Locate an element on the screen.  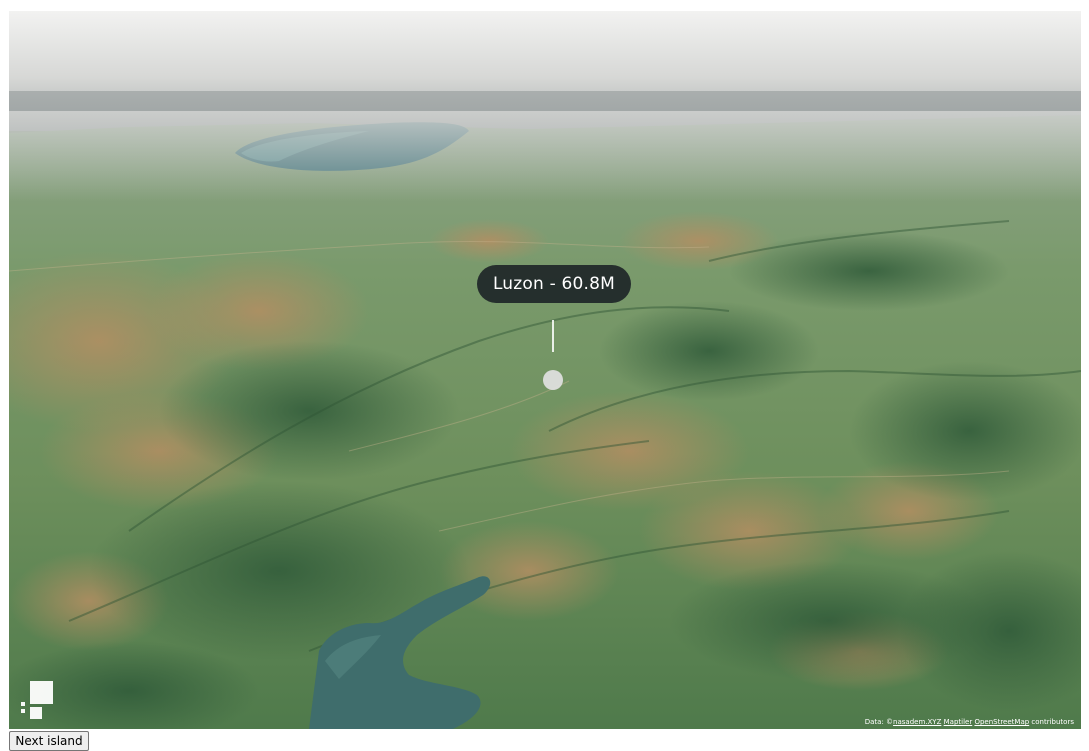
attribution-link-maptiler: Maptiler is located at coordinates (958, 722).